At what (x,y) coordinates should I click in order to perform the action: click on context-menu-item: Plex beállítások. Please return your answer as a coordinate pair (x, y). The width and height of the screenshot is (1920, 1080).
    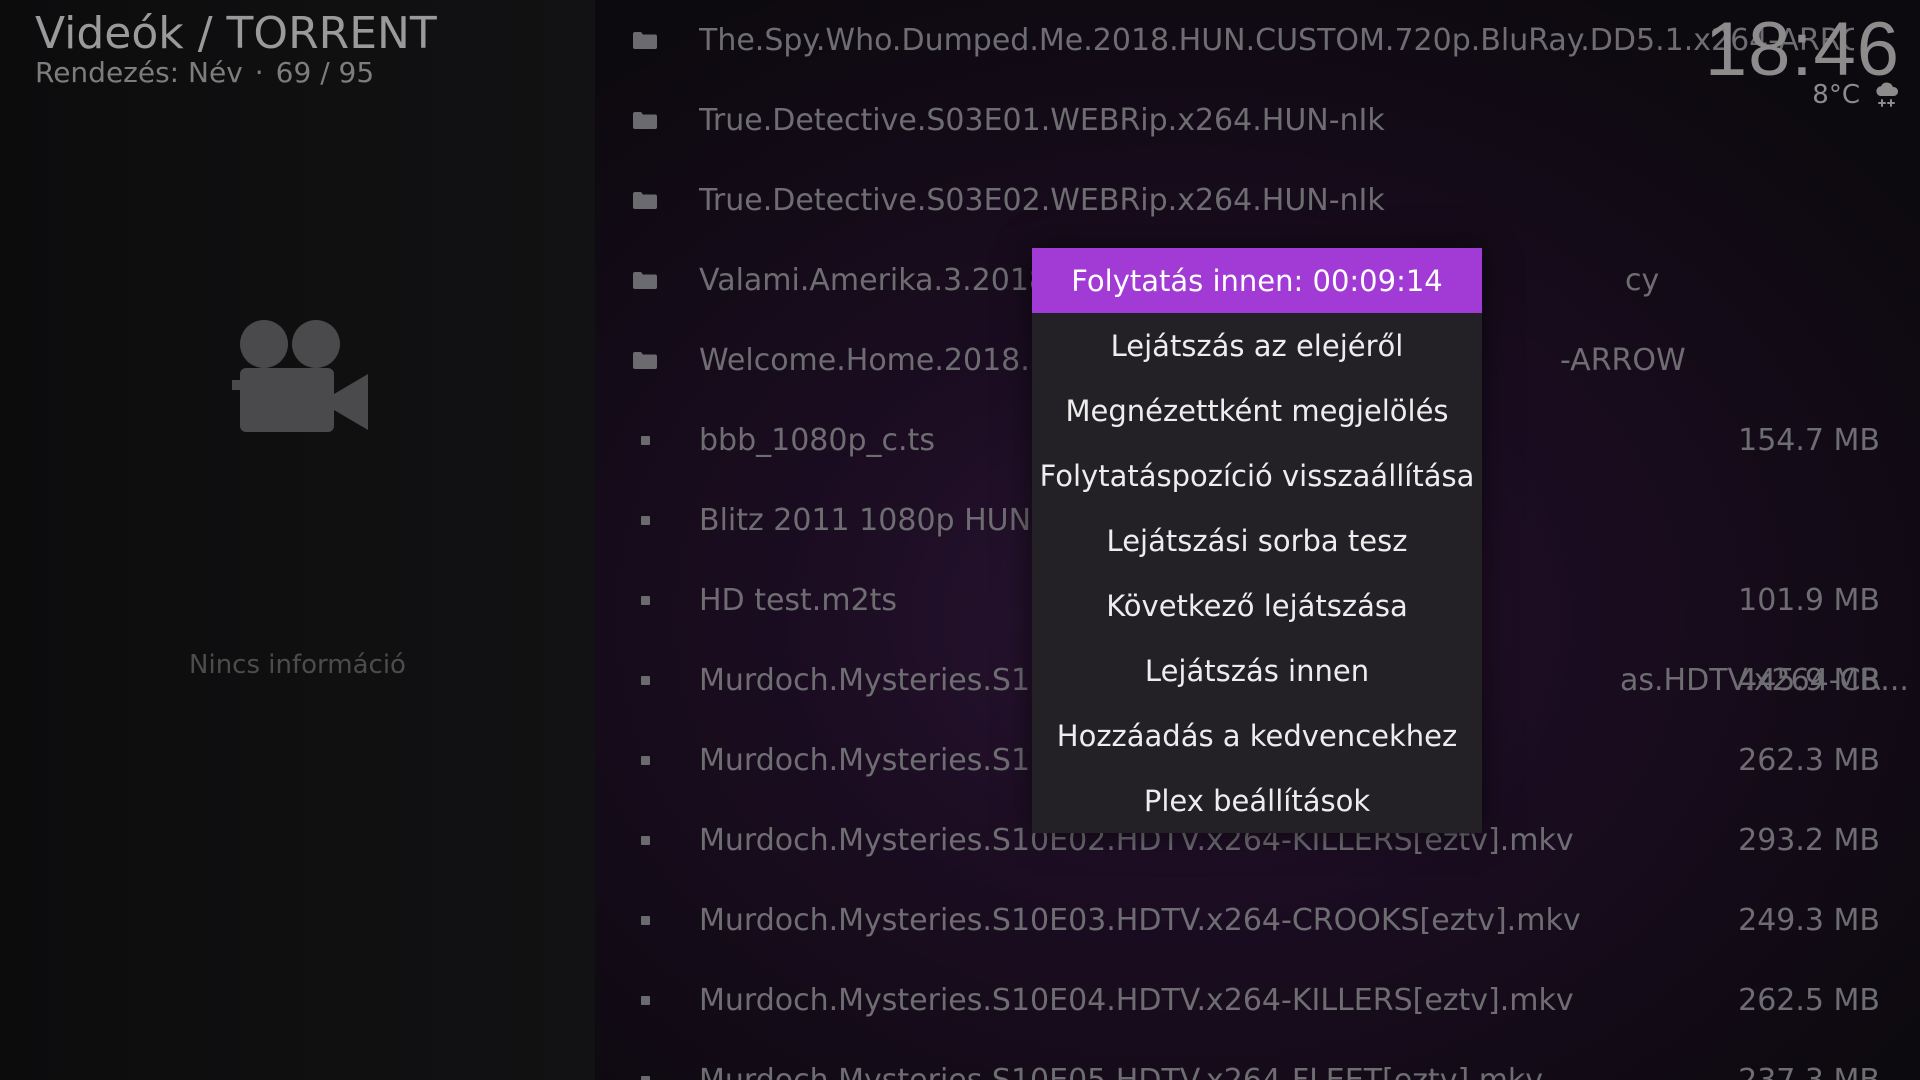
    Looking at the image, I should click on (1257, 800).